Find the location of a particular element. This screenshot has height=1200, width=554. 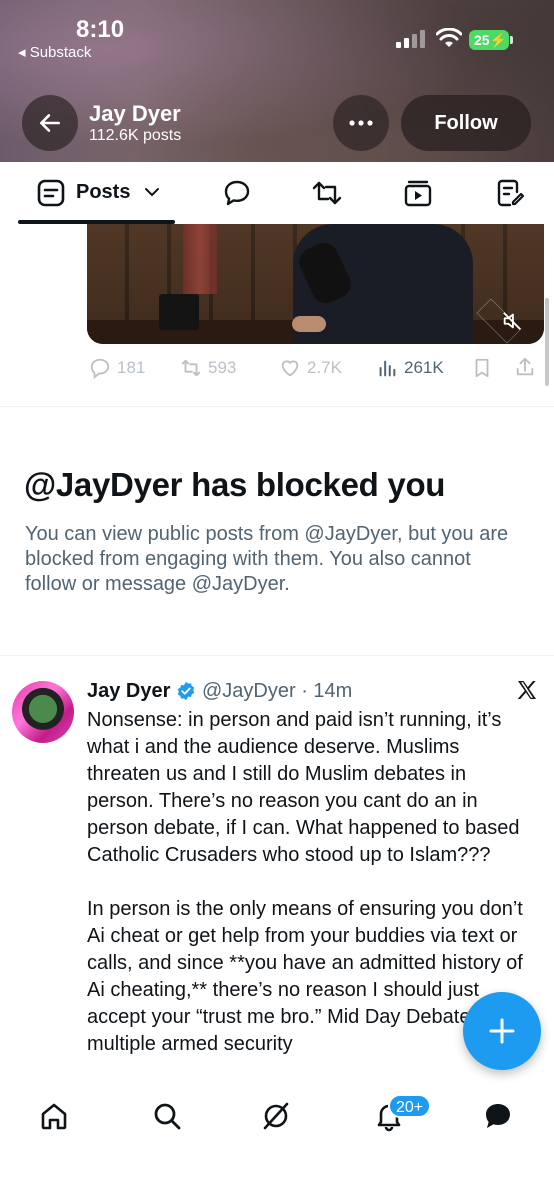

like-action: 2.7K is located at coordinates (310, 368).